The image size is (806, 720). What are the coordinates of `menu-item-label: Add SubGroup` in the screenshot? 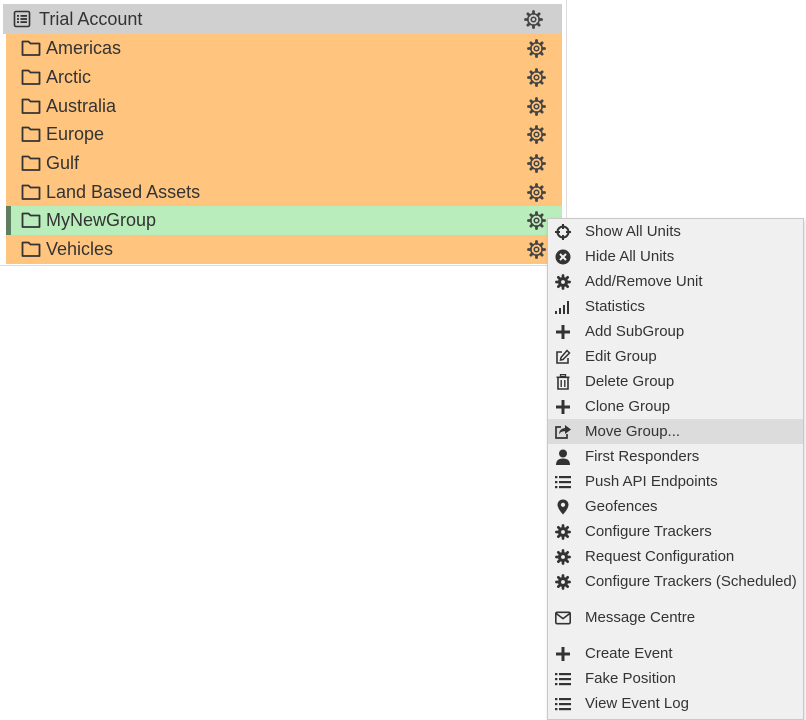 It's located at (635, 331).